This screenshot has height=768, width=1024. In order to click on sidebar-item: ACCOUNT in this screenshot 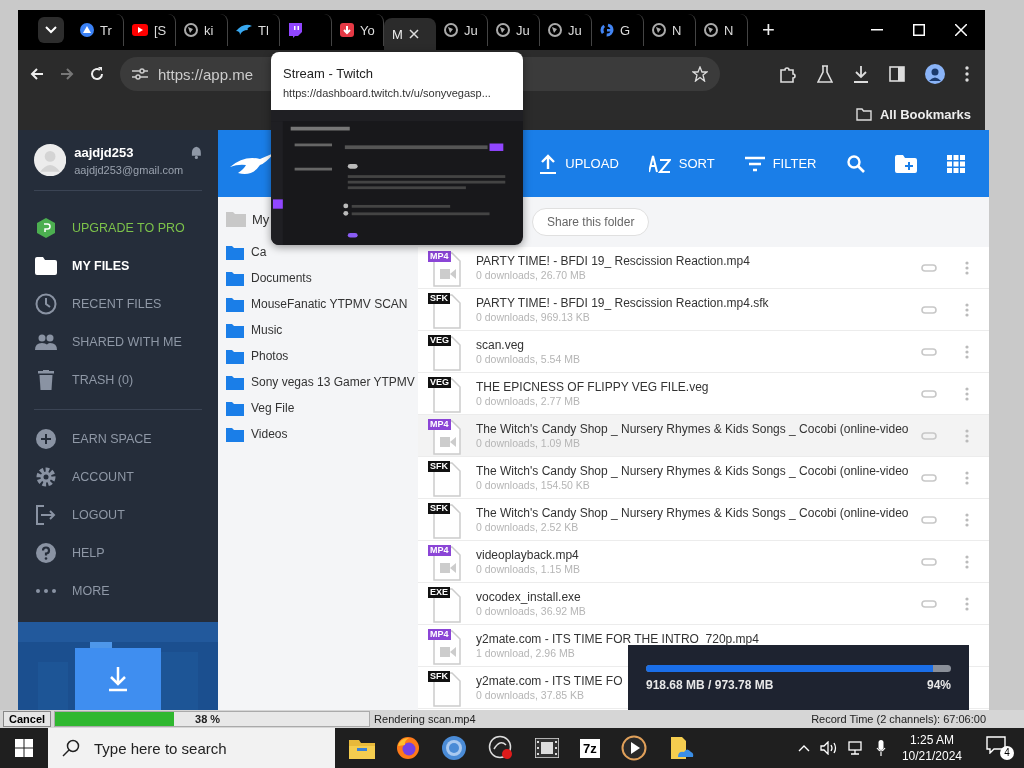, I will do `click(118, 477)`.